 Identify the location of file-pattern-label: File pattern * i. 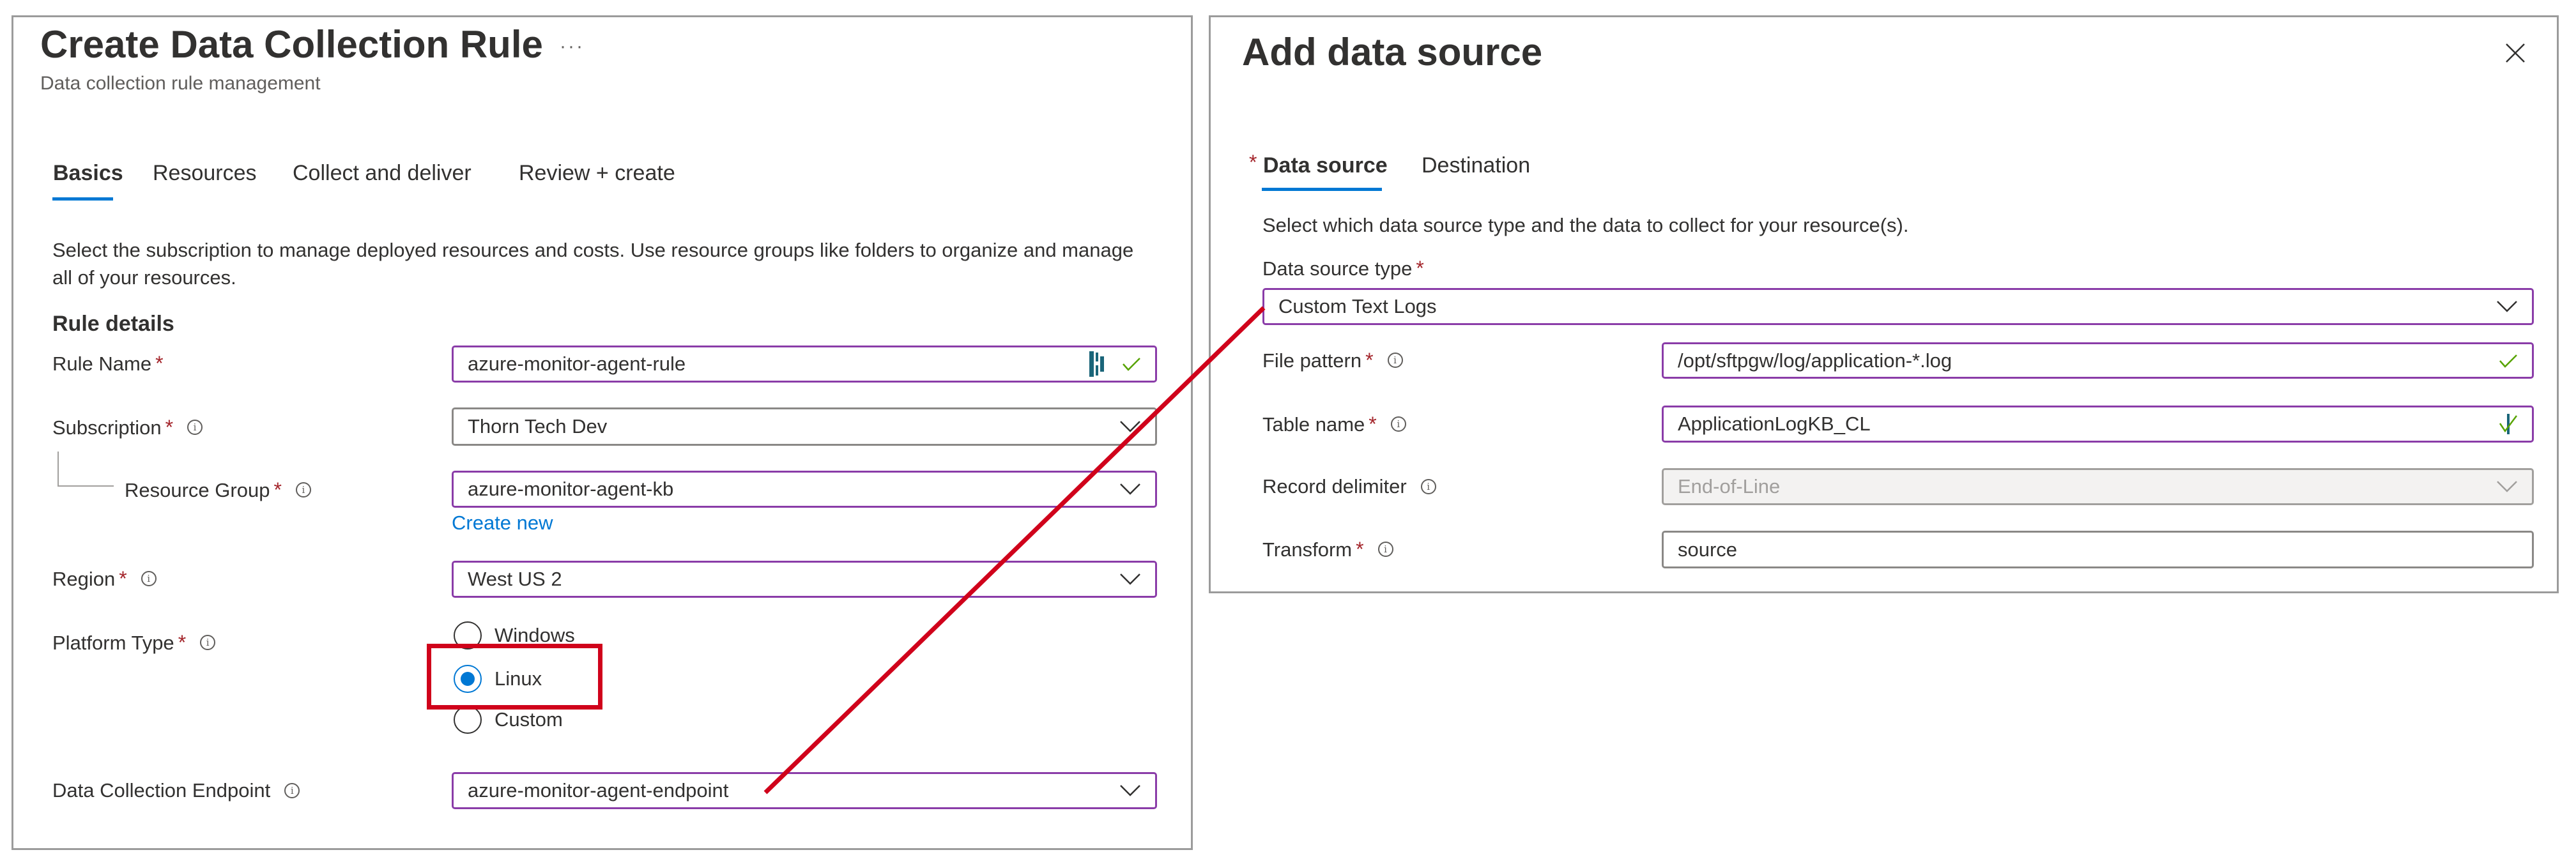
(1332, 360).